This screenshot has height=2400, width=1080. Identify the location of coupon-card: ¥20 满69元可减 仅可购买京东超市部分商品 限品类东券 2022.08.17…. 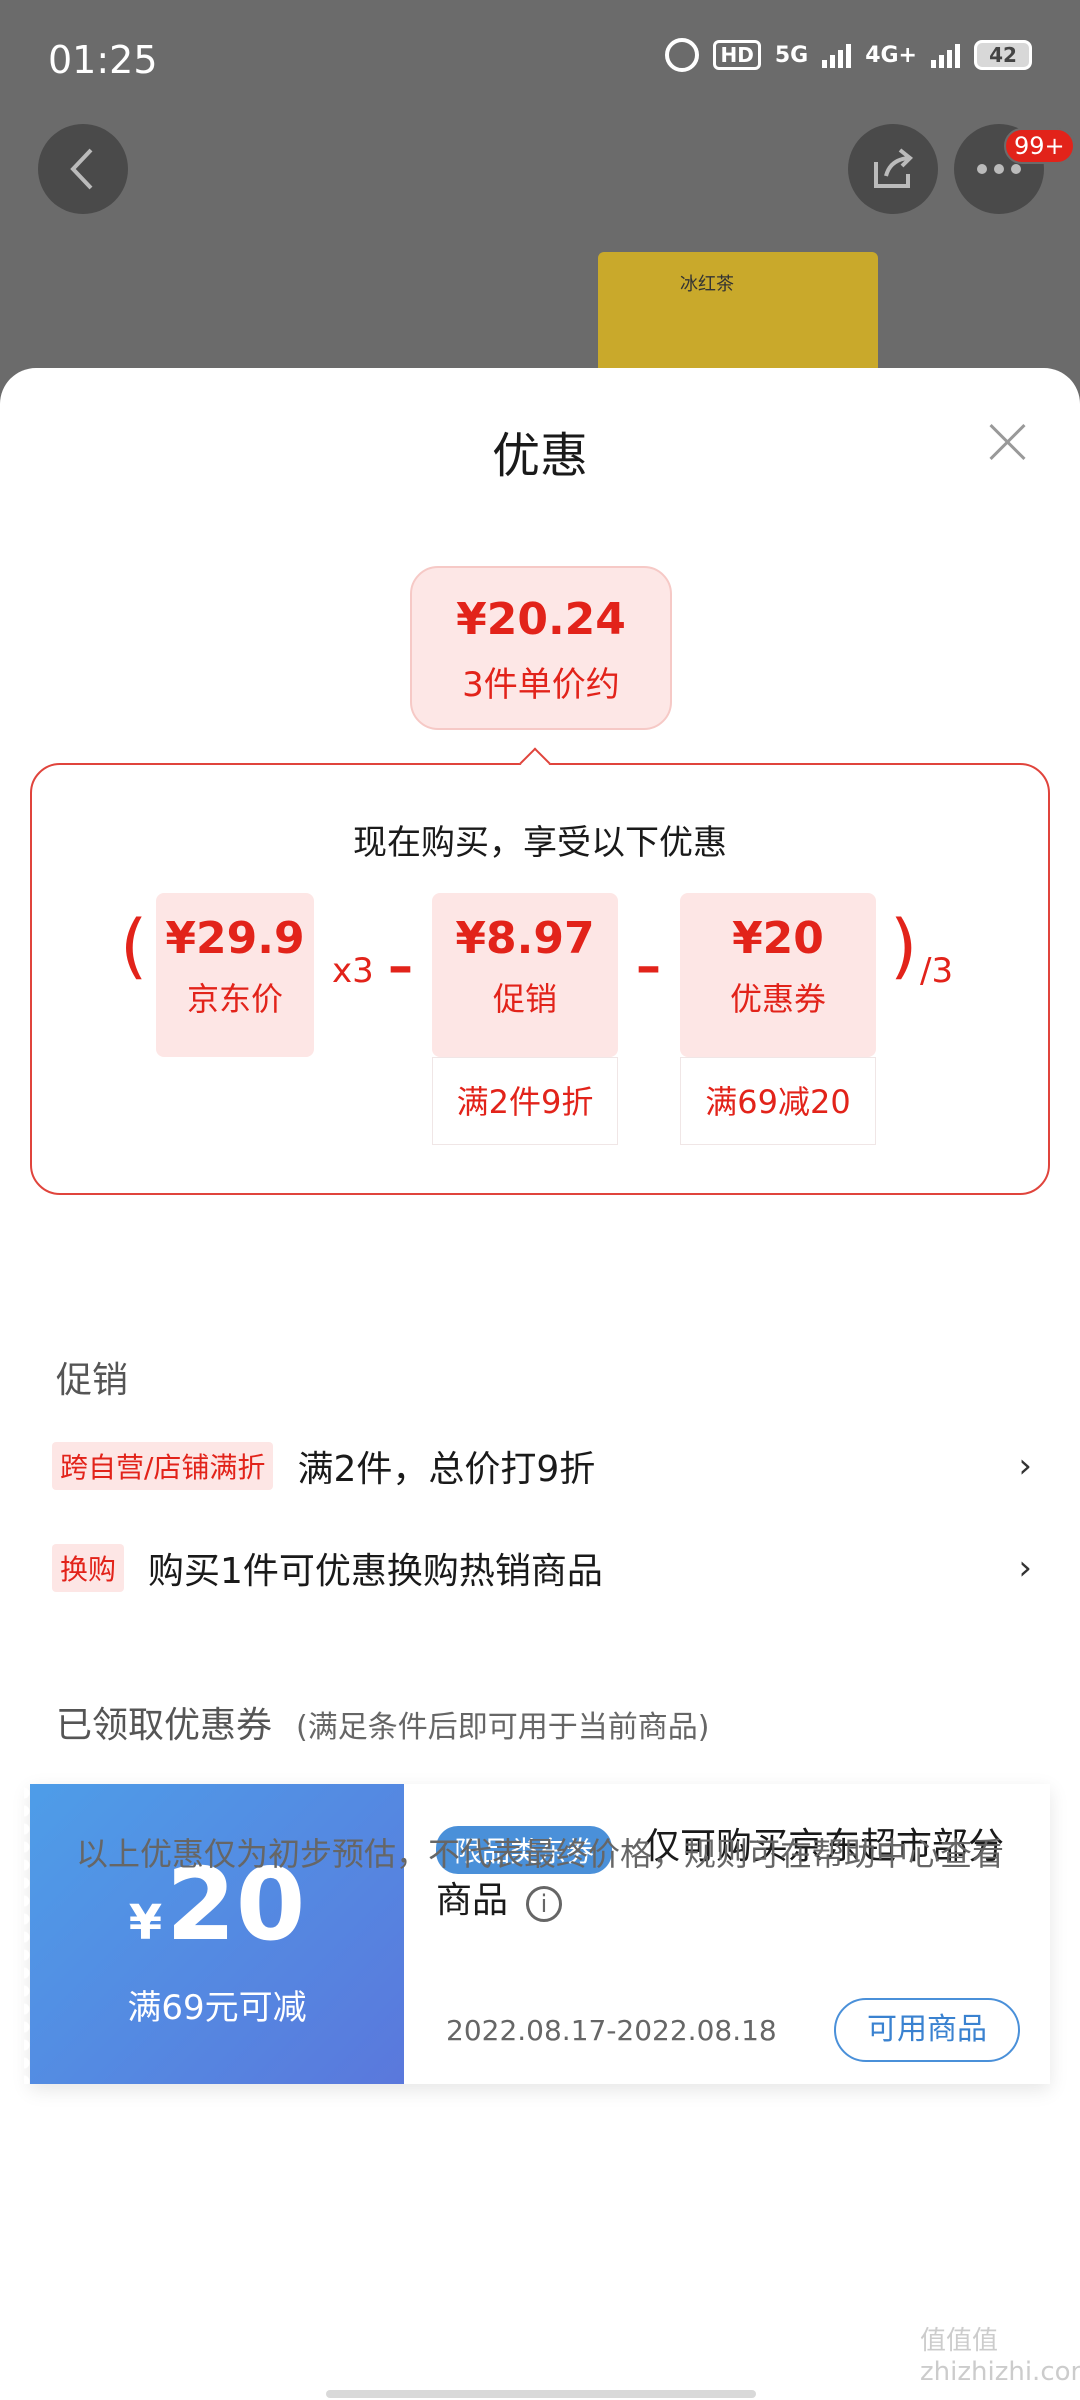
(537, 1934).